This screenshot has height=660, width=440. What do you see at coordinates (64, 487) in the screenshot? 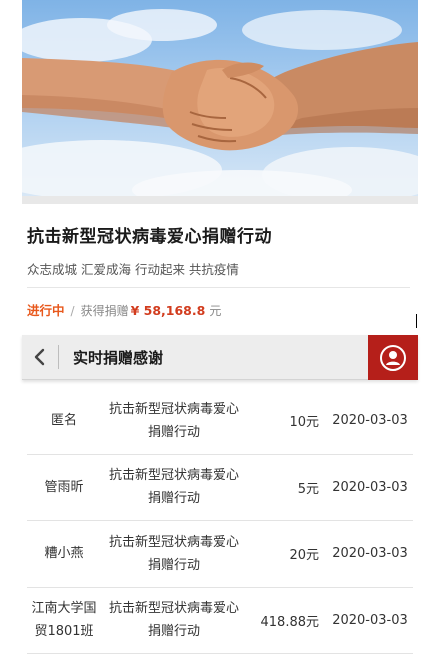
I see `donor-name: 管雨昕` at bounding box center [64, 487].